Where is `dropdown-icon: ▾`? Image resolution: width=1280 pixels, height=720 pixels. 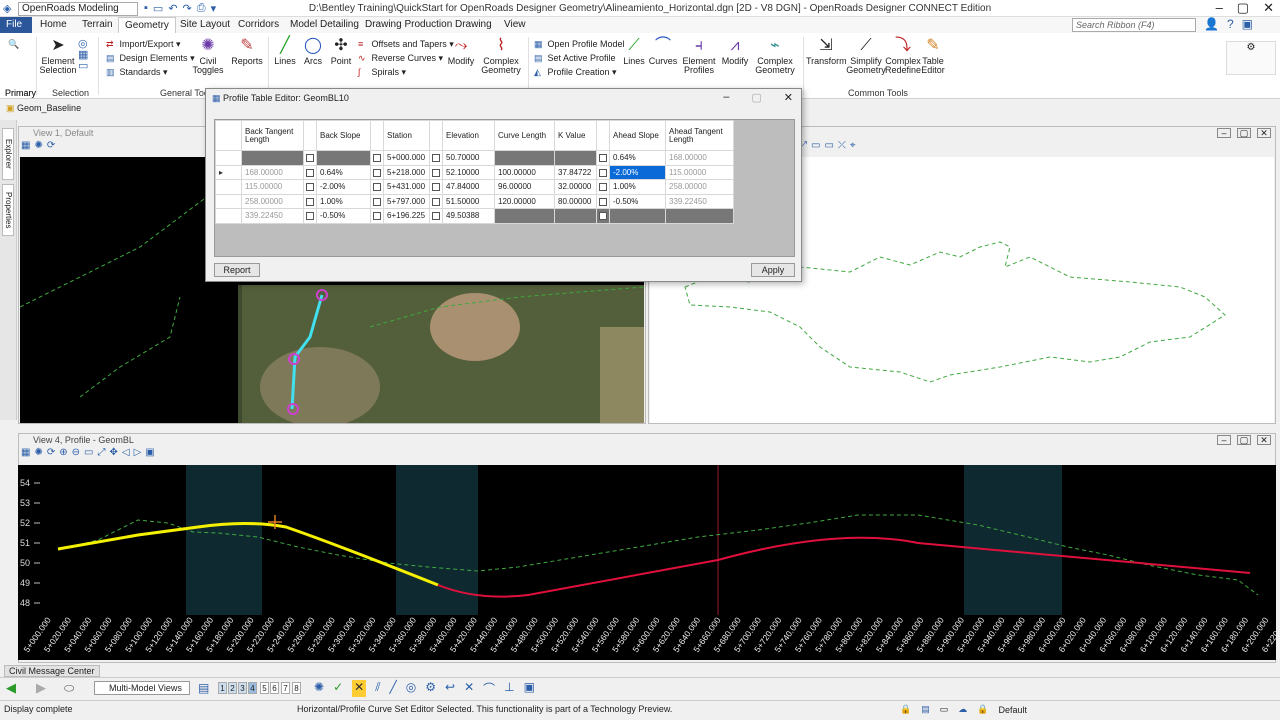 dropdown-icon: ▾ is located at coordinates (214, 9).